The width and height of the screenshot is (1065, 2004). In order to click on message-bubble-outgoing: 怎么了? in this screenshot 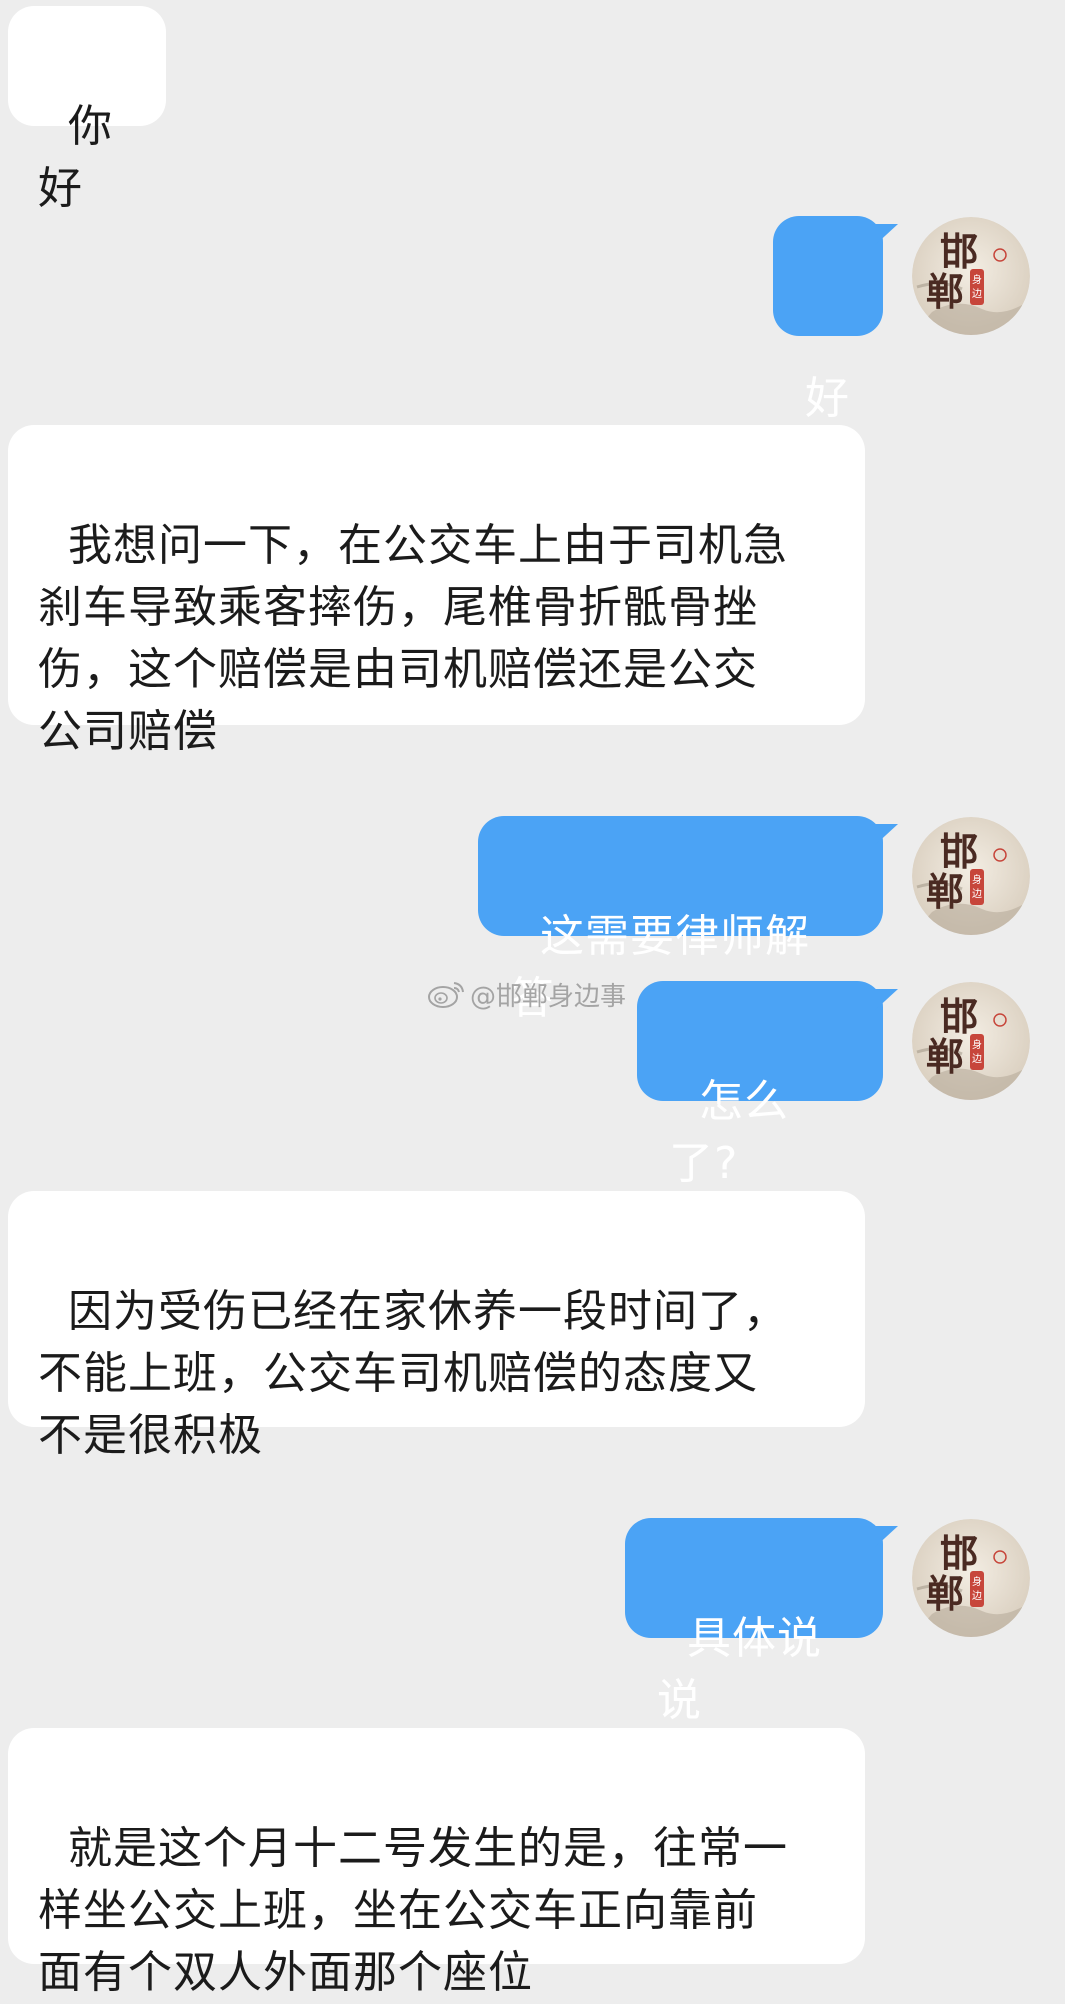, I will do `click(767, 1085)`.